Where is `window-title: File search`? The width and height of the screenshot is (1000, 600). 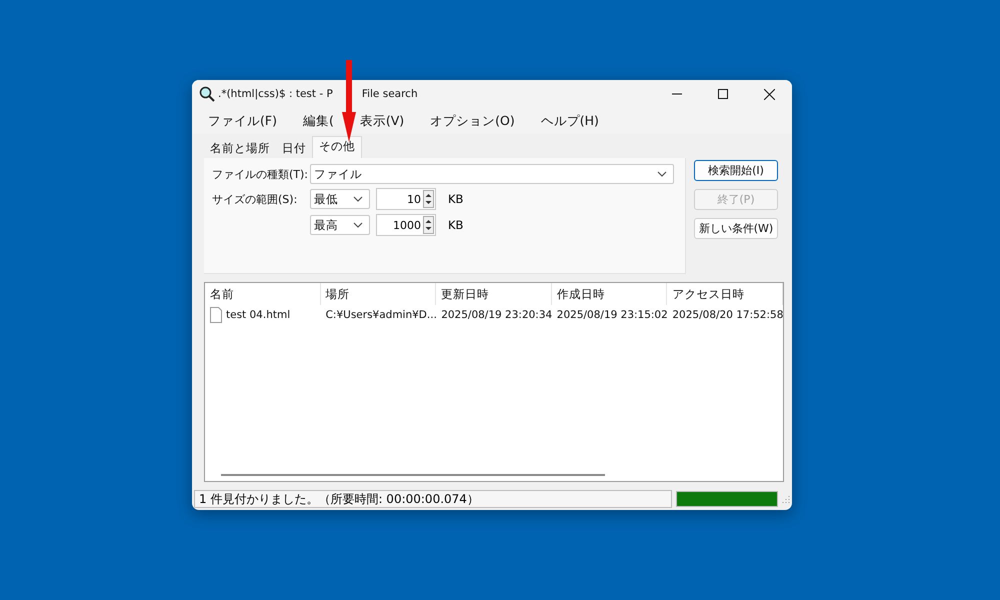 window-title: File search is located at coordinates (390, 94).